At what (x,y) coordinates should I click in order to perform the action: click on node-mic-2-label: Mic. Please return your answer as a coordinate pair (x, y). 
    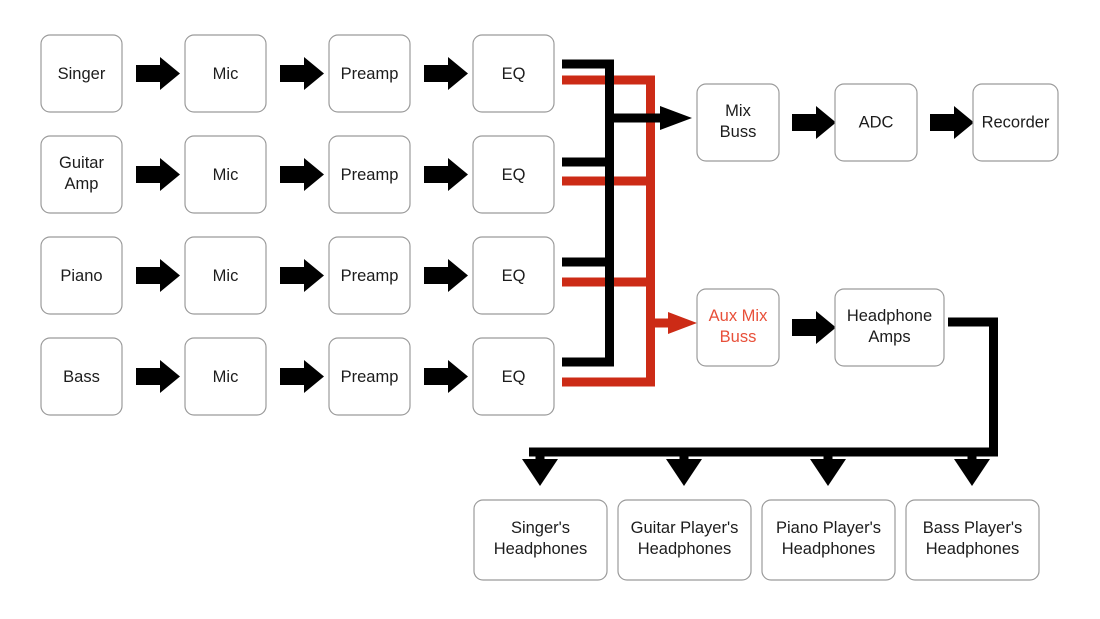
    Looking at the image, I should click on (226, 175).